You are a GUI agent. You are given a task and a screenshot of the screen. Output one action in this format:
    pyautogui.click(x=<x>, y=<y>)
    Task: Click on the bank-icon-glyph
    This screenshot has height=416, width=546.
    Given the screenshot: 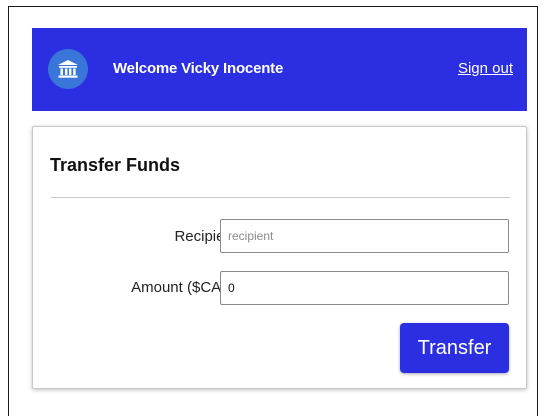 What is the action you would take?
    pyautogui.click(x=68, y=69)
    